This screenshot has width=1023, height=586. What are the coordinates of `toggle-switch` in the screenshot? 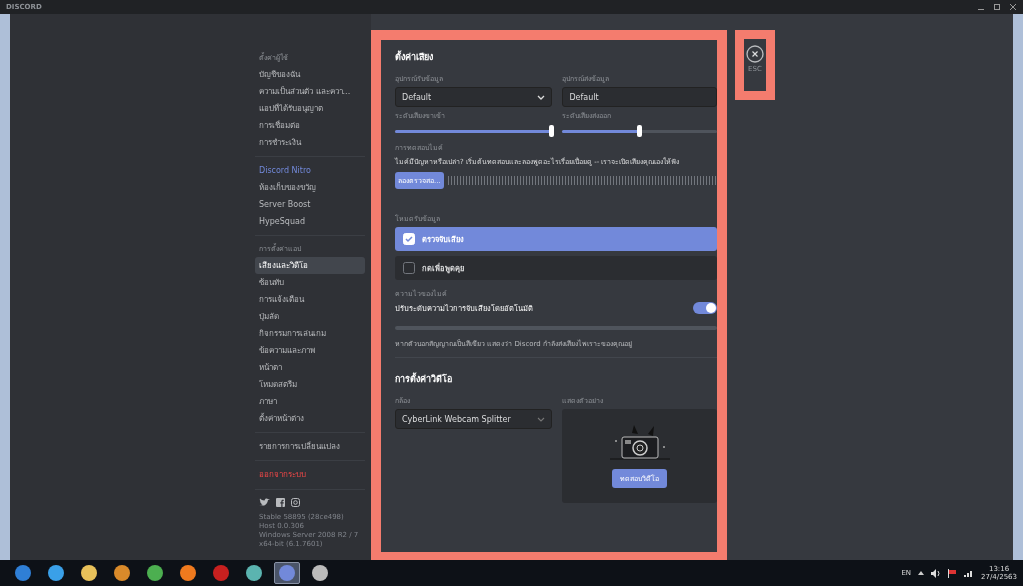 It's located at (705, 308).